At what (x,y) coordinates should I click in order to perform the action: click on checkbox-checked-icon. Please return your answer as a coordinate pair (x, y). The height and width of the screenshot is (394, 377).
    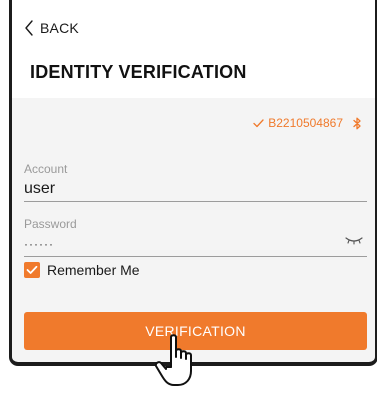
    Looking at the image, I should click on (32, 270).